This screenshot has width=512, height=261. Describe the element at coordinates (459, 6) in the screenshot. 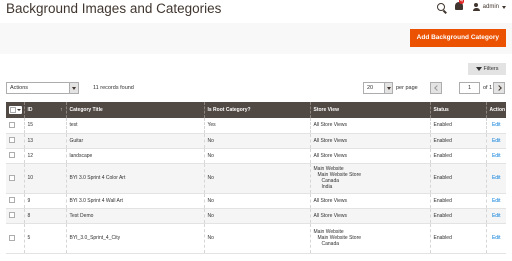

I see `notifications-button: 4` at that location.